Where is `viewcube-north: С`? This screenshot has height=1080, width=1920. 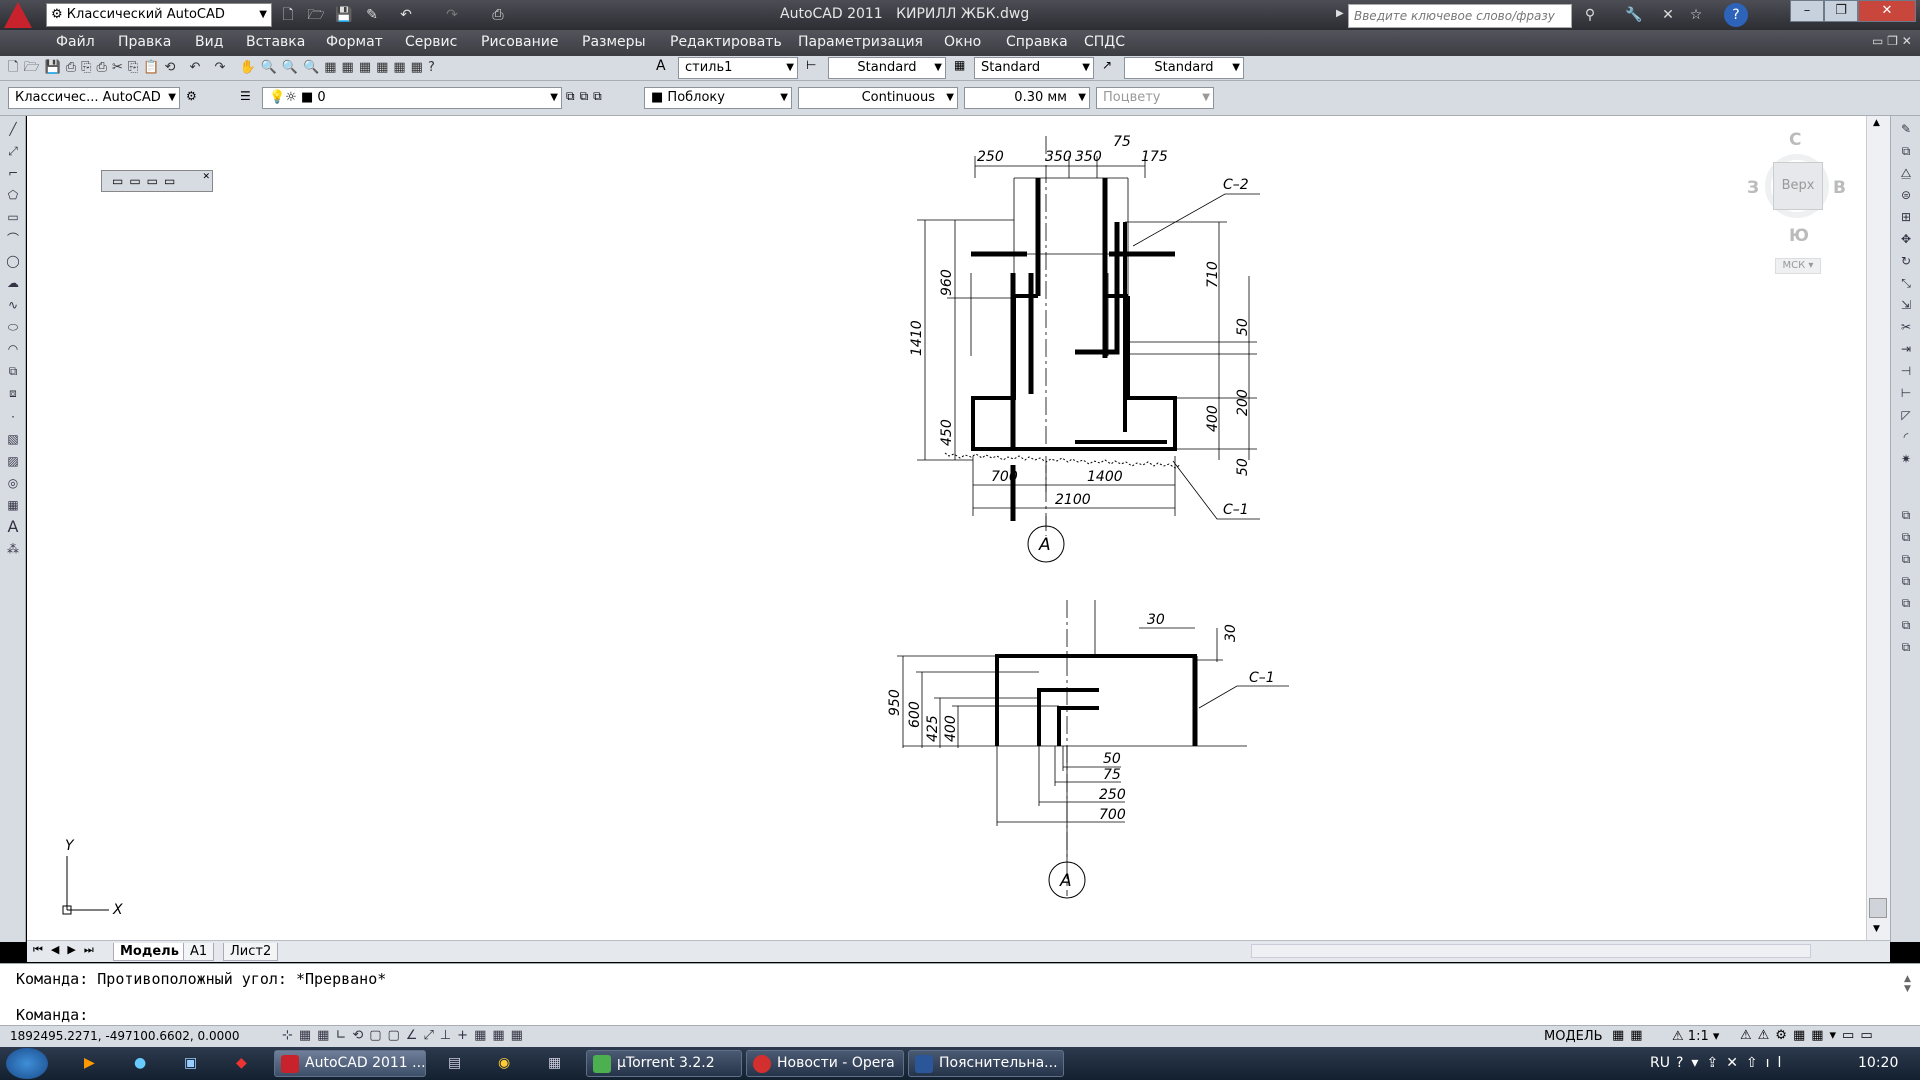 viewcube-north: С is located at coordinates (1795, 140).